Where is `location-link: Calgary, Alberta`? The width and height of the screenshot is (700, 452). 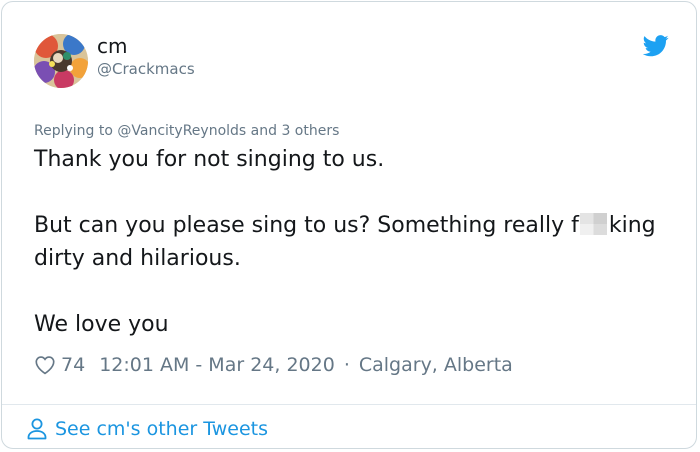
location-link: Calgary, Alberta is located at coordinates (436, 365).